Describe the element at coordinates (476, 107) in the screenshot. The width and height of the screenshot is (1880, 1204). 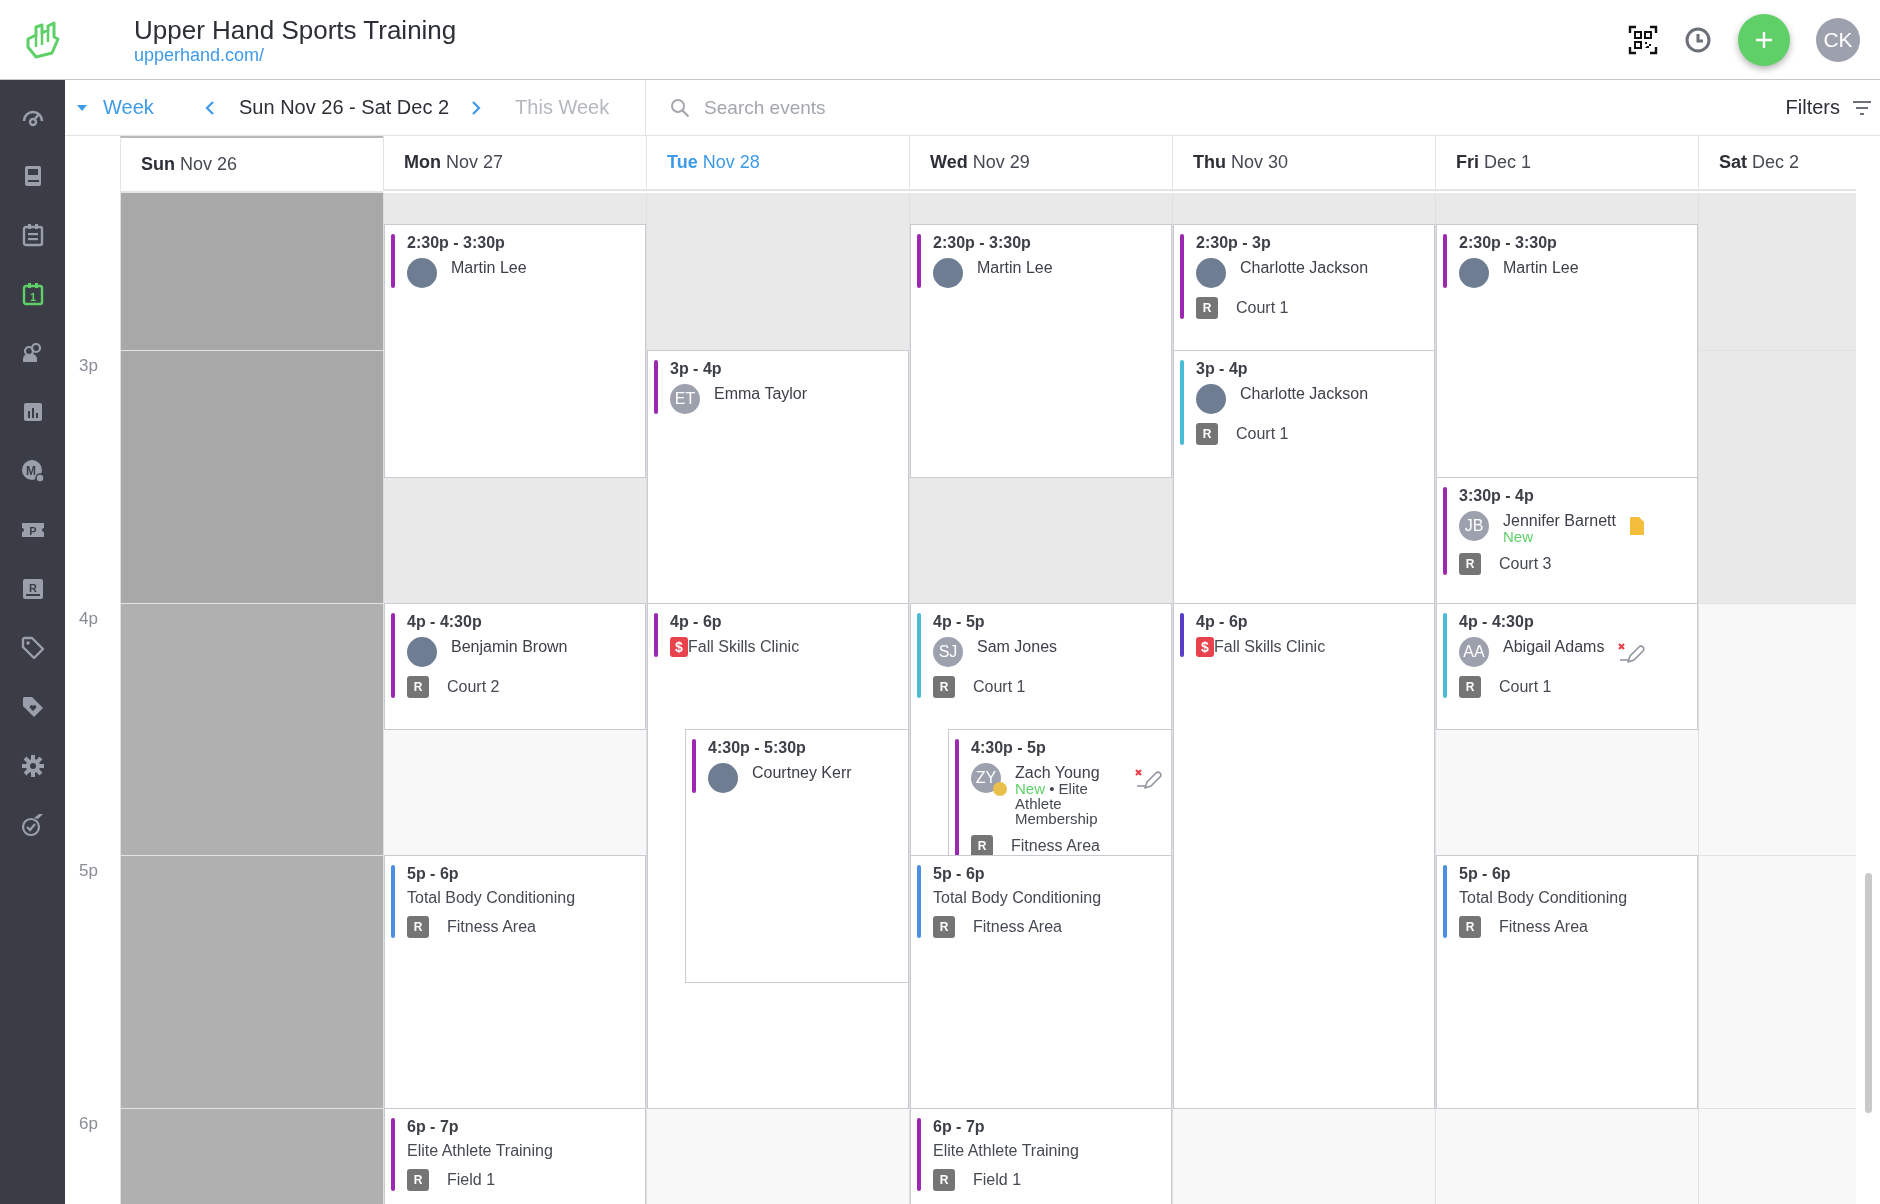
I see `next-week-button` at that location.